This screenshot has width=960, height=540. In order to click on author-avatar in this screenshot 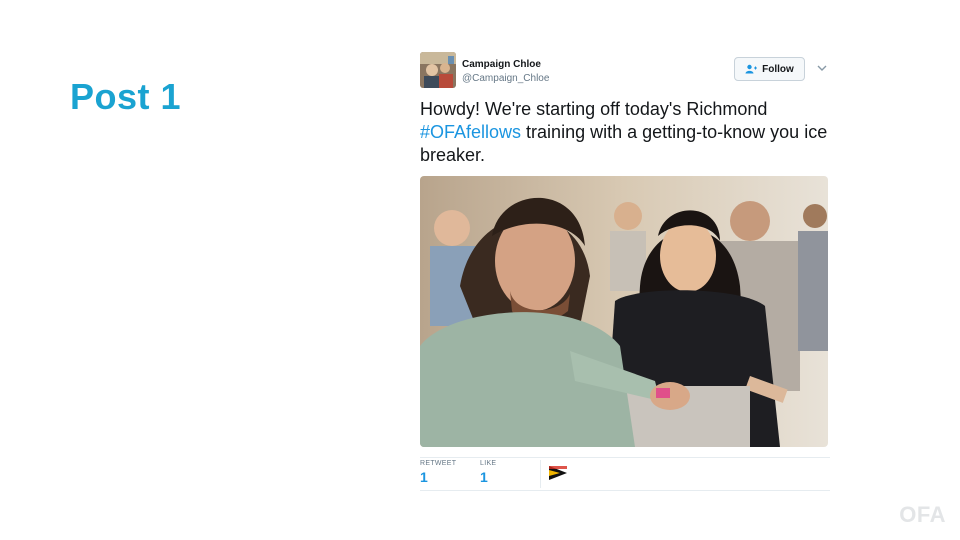, I will do `click(438, 70)`.